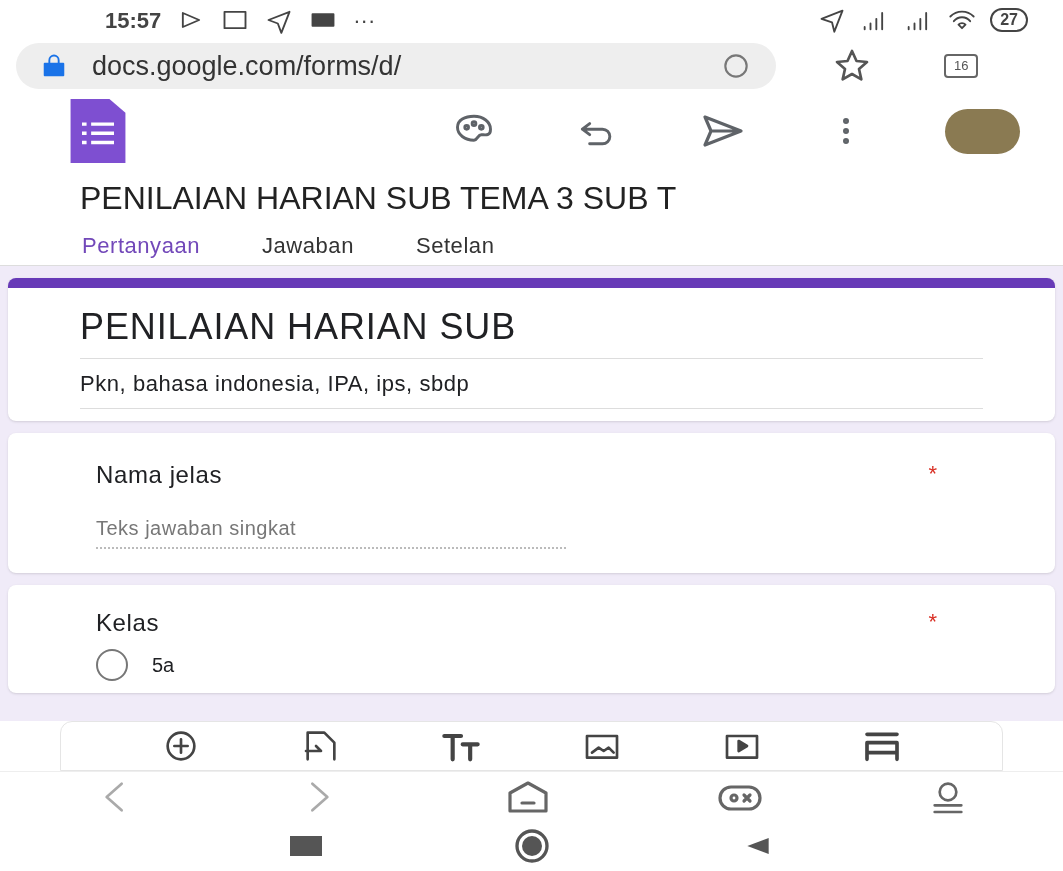  I want to click on form-header-title: PENILAIAN HARIAN SUB, so click(531, 329).